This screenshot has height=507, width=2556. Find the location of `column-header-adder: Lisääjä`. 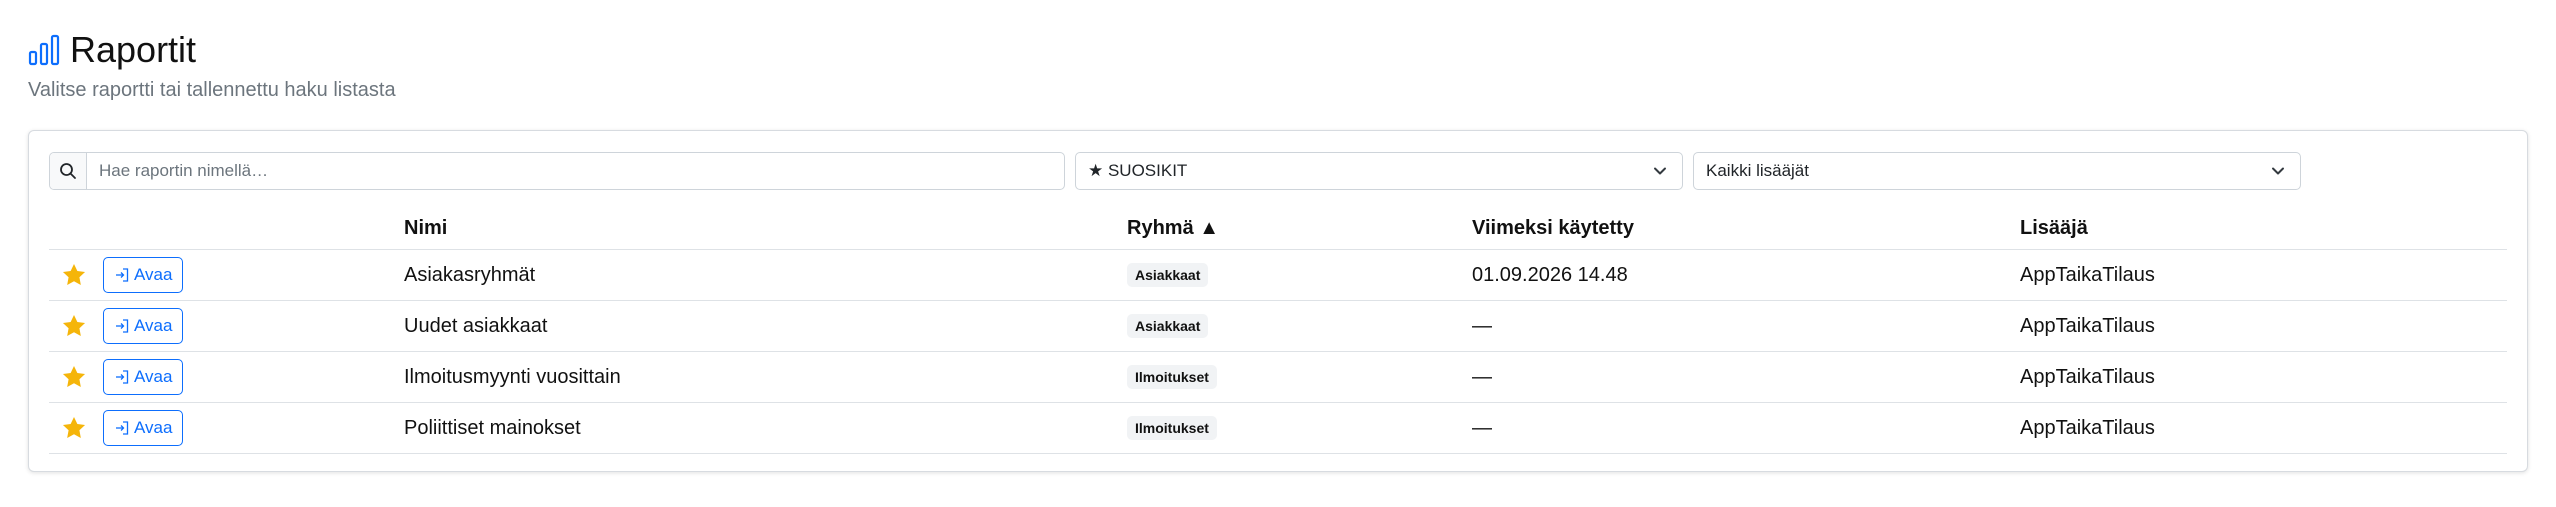

column-header-adder: Lisääjä is located at coordinates (2263, 228).